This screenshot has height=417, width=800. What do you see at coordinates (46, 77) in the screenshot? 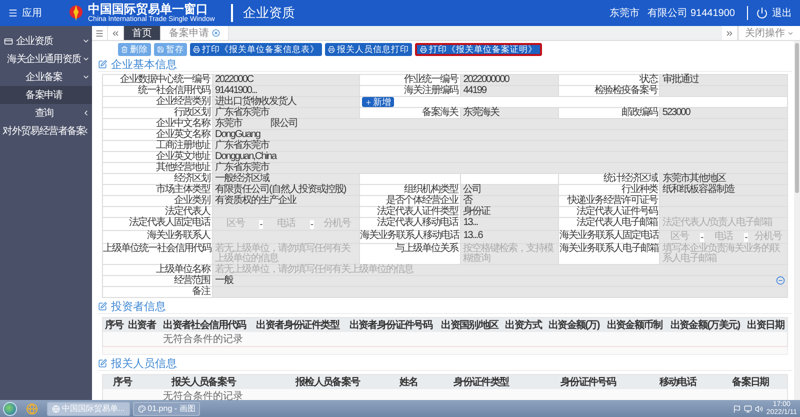
I see `sidebar-item: 企业备案` at bounding box center [46, 77].